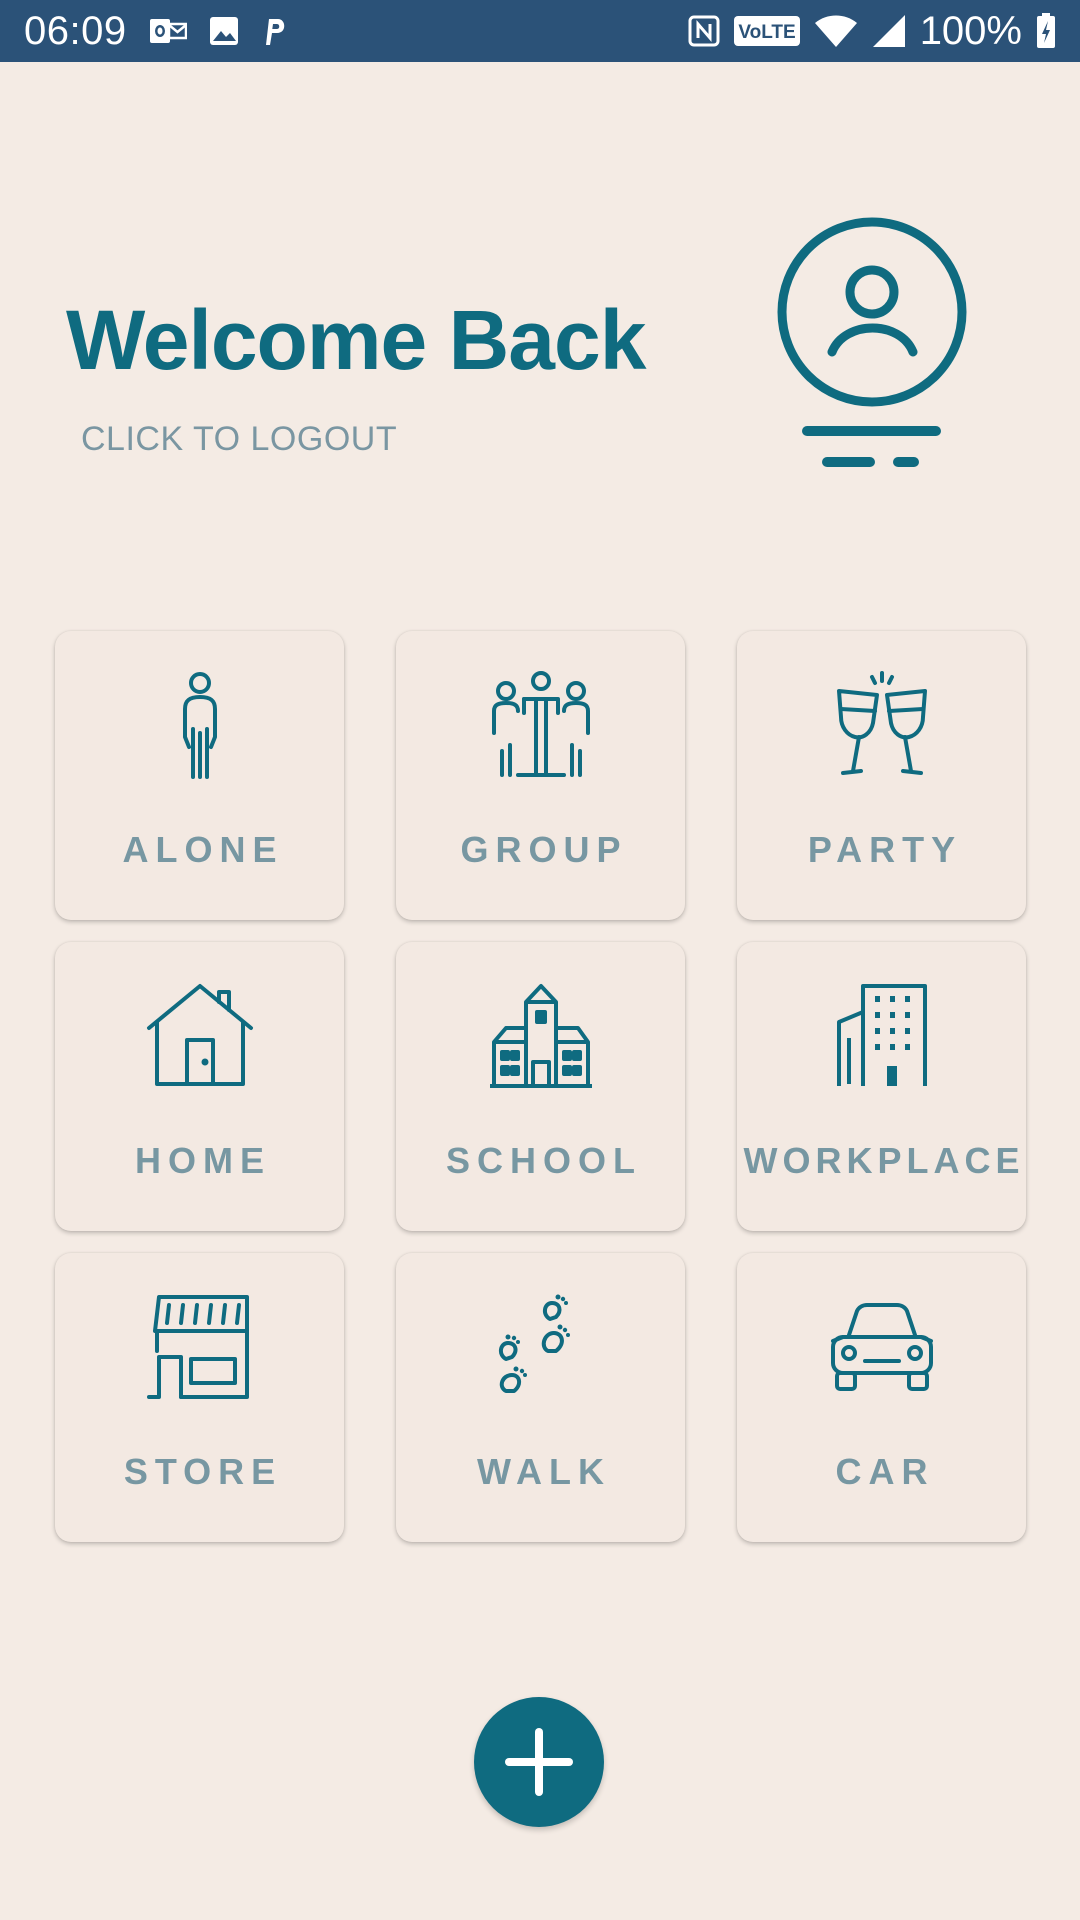 Image resolution: width=1080 pixels, height=1920 pixels. Describe the element at coordinates (541, 1348) in the screenshot. I see `footprints-icon` at that location.